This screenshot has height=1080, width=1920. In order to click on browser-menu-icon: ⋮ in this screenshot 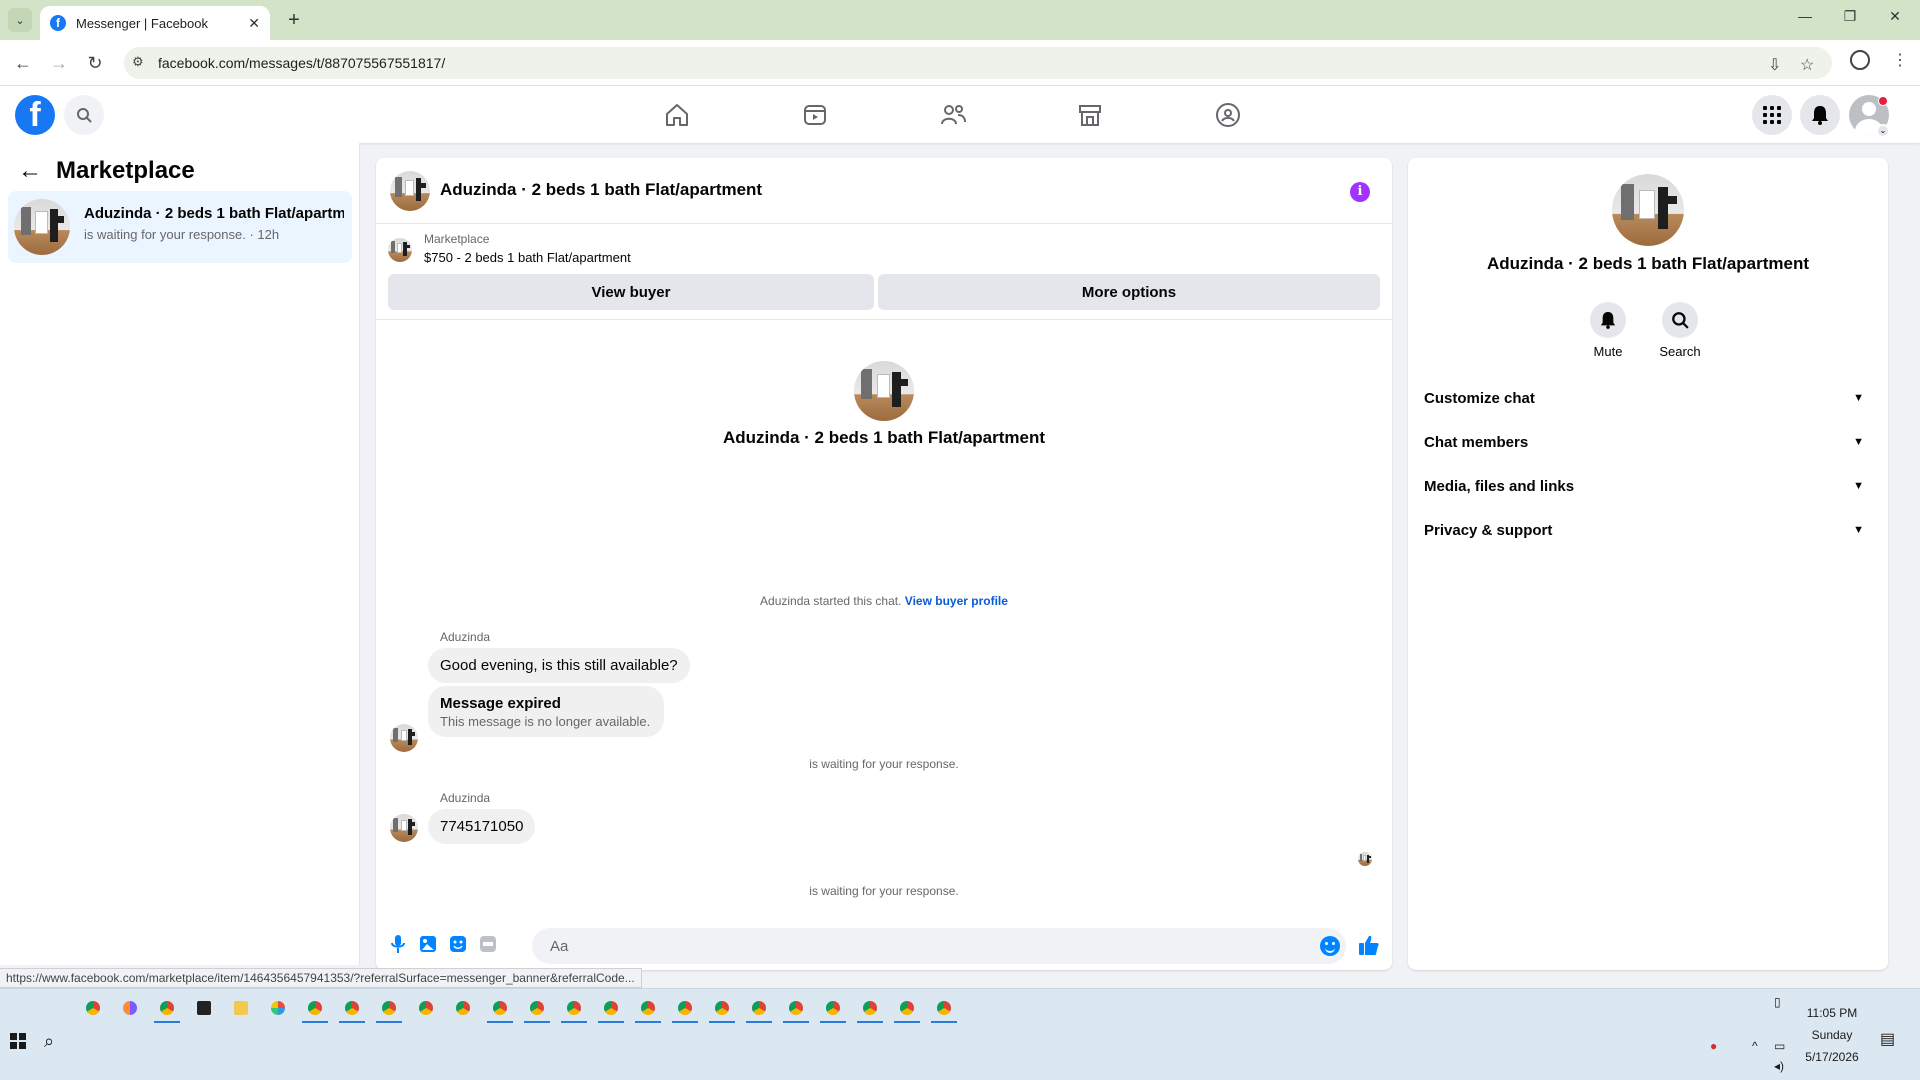, I will do `click(1900, 60)`.